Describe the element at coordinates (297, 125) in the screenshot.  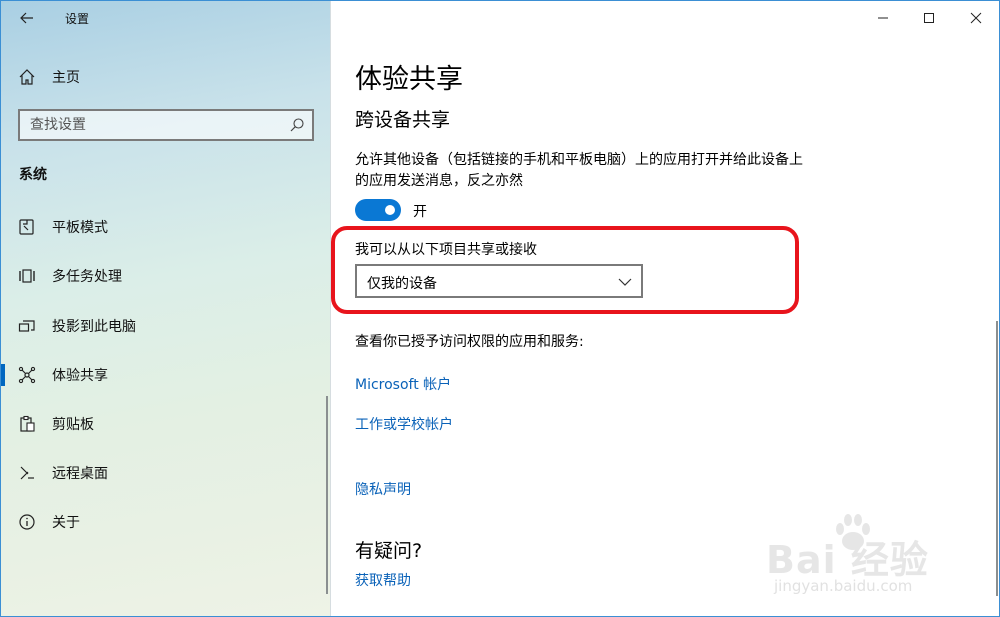
I see `search-icon` at that location.